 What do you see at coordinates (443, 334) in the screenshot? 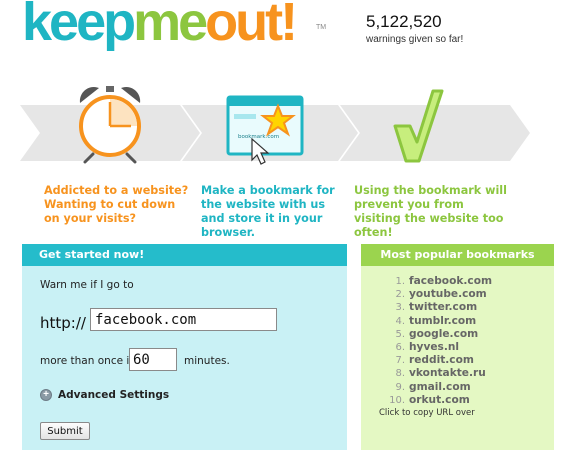
I see `bookmark-link: google.com` at bounding box center [443, 334].